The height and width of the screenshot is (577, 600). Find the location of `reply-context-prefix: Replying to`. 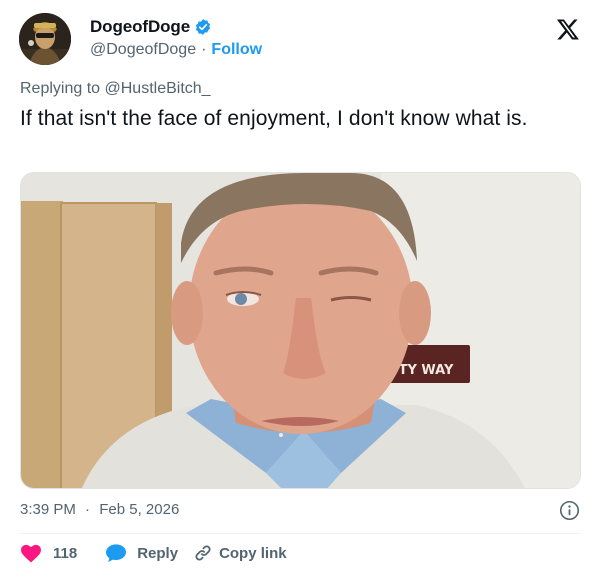

reply-context-prefix: Replying to is located at coordinates (60, 88).